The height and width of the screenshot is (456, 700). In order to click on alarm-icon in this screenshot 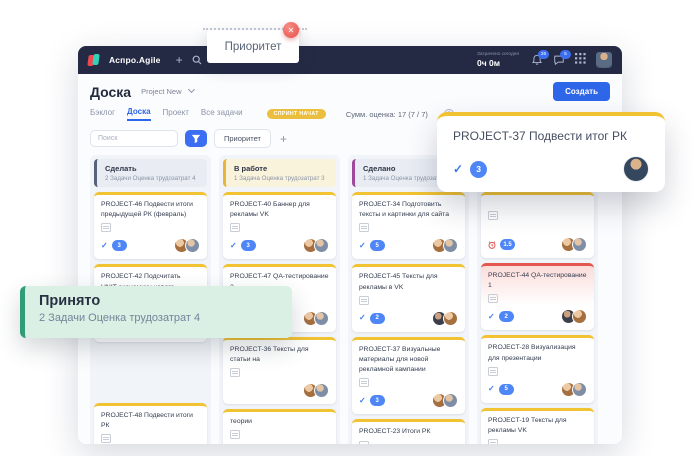, I will do `click(492, 244)`.